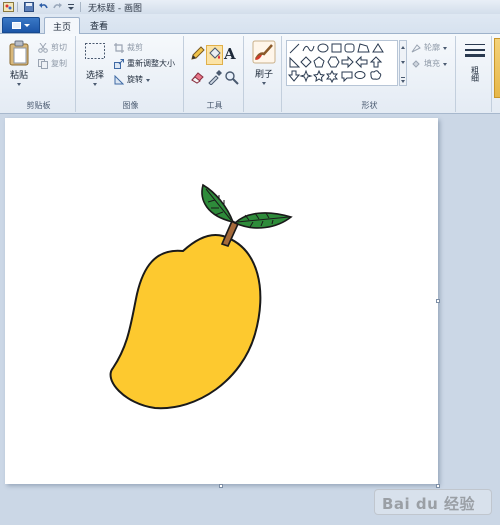 The height and width of the screenshot is (525, 500). I want to click on tab-home: 主页, so click(62, 26).